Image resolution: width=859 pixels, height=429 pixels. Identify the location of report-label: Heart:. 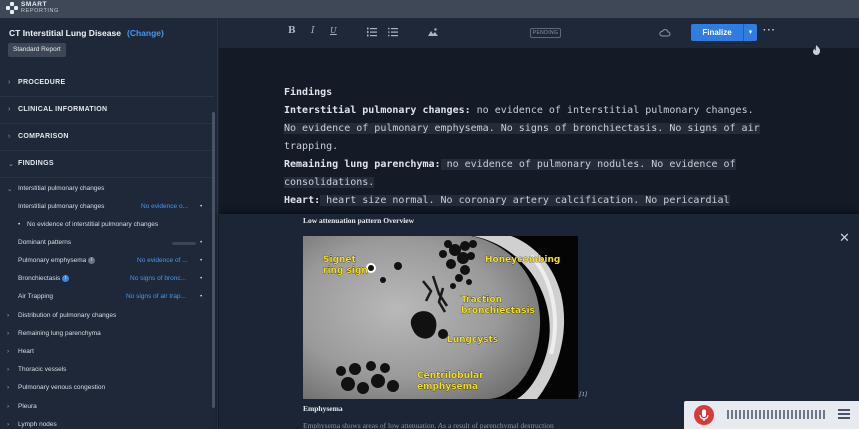
(302, 200).